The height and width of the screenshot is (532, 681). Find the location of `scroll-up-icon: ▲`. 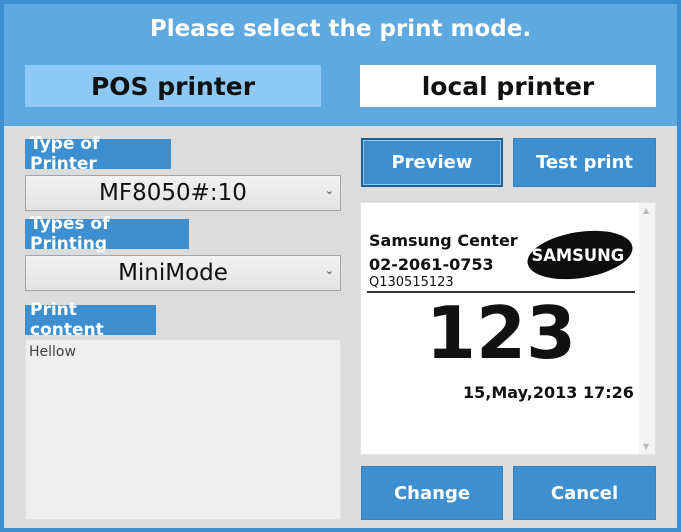

scroll-up-icon: ▲ is located at coordinates (646, 210).